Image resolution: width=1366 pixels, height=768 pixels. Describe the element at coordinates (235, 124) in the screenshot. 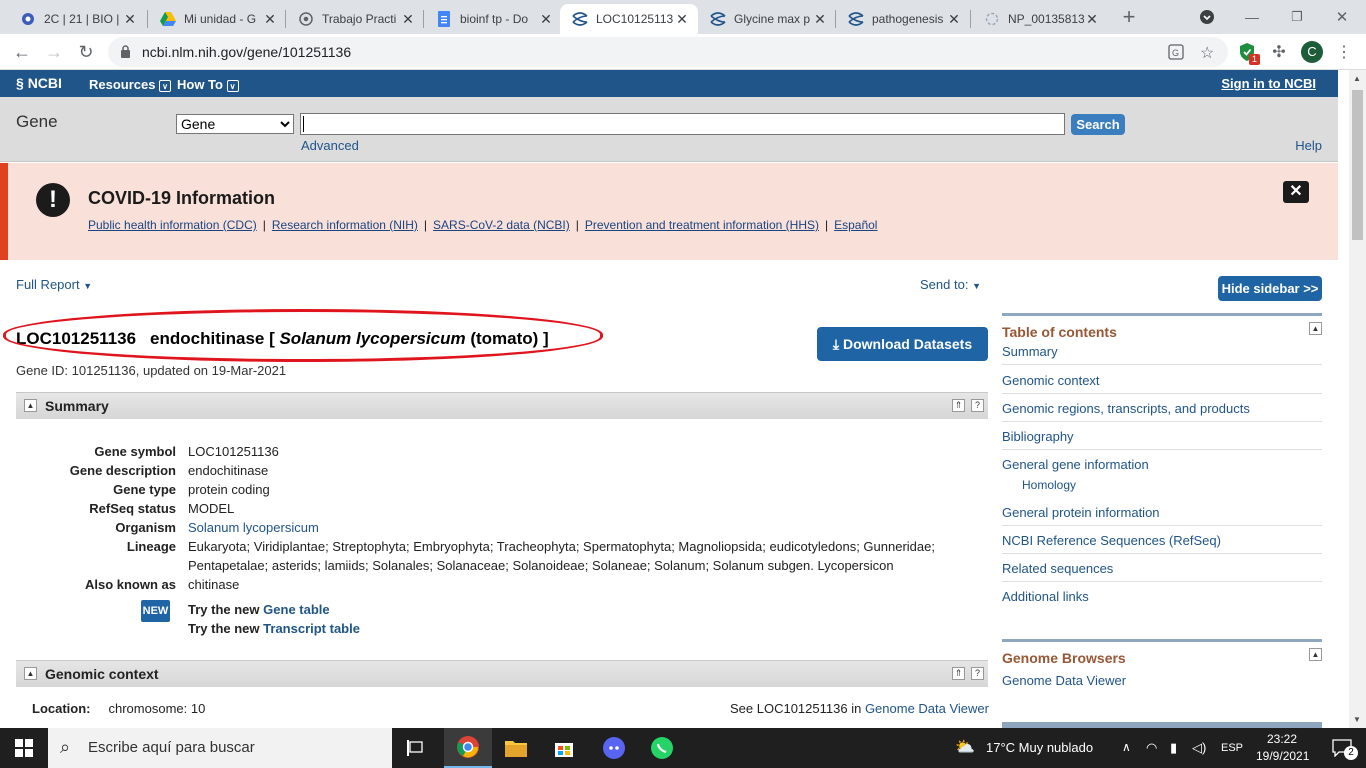

I see `database-select: Gene` at that location.